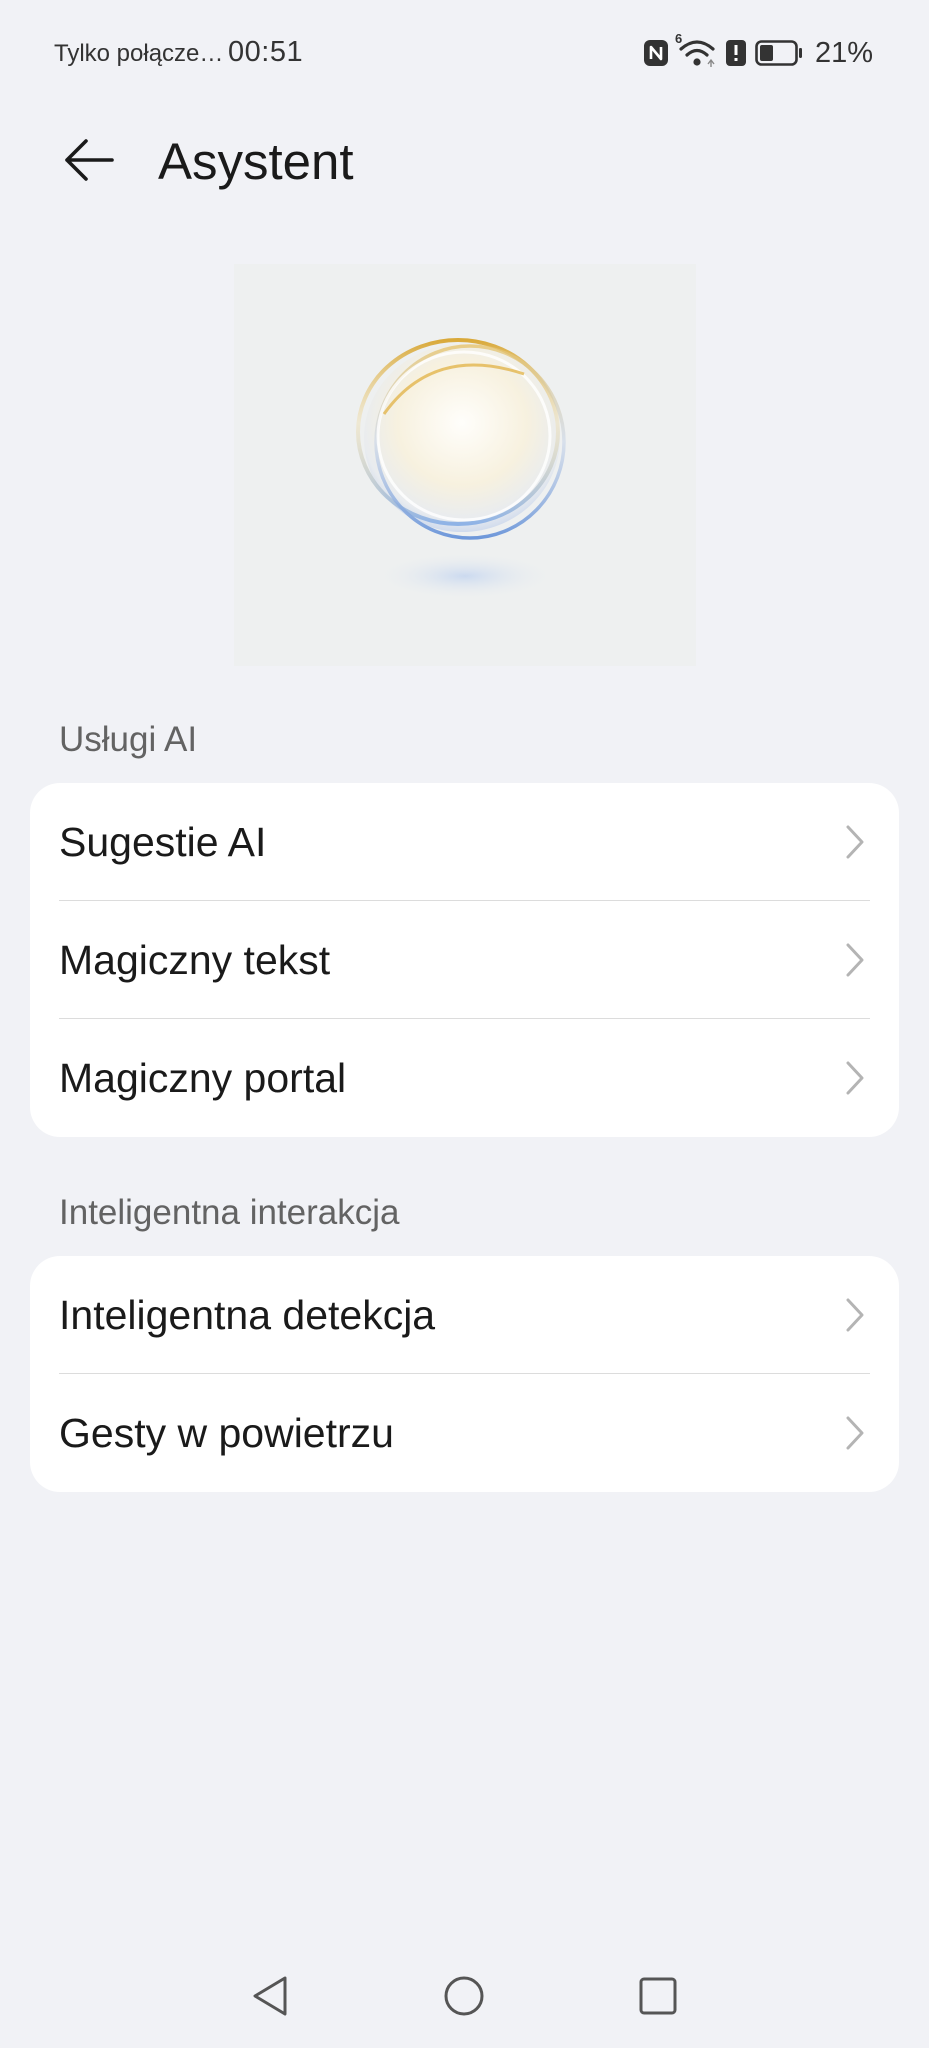 The width and height of the screenshot is (929, 2048). Describe the element at coordinates (266, 52) in the screenshot. I see `clock: 00:51` at that location.